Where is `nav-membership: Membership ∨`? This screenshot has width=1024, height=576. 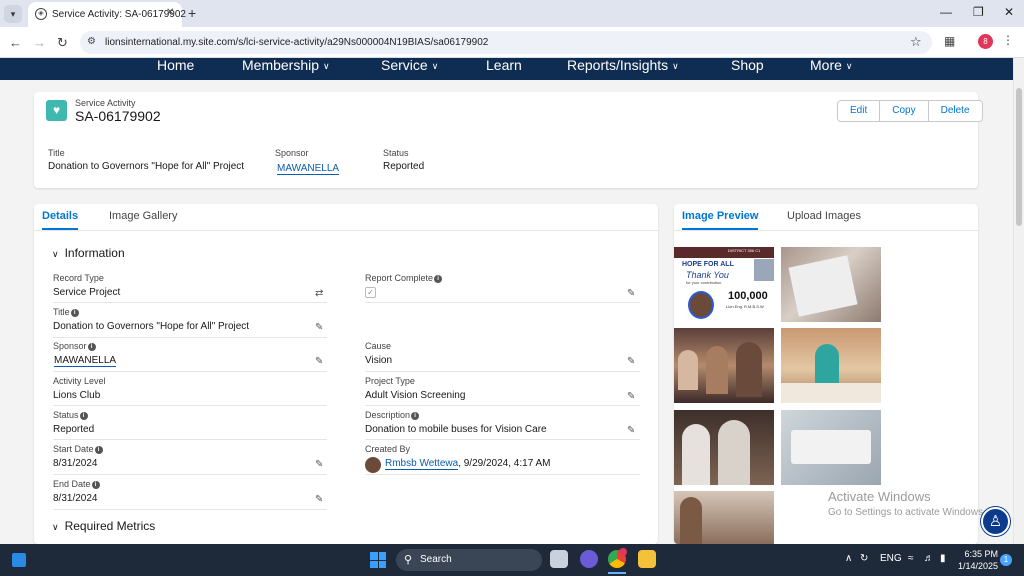
nav-membership: Membership ∨ is located at coordinates (286, 69).